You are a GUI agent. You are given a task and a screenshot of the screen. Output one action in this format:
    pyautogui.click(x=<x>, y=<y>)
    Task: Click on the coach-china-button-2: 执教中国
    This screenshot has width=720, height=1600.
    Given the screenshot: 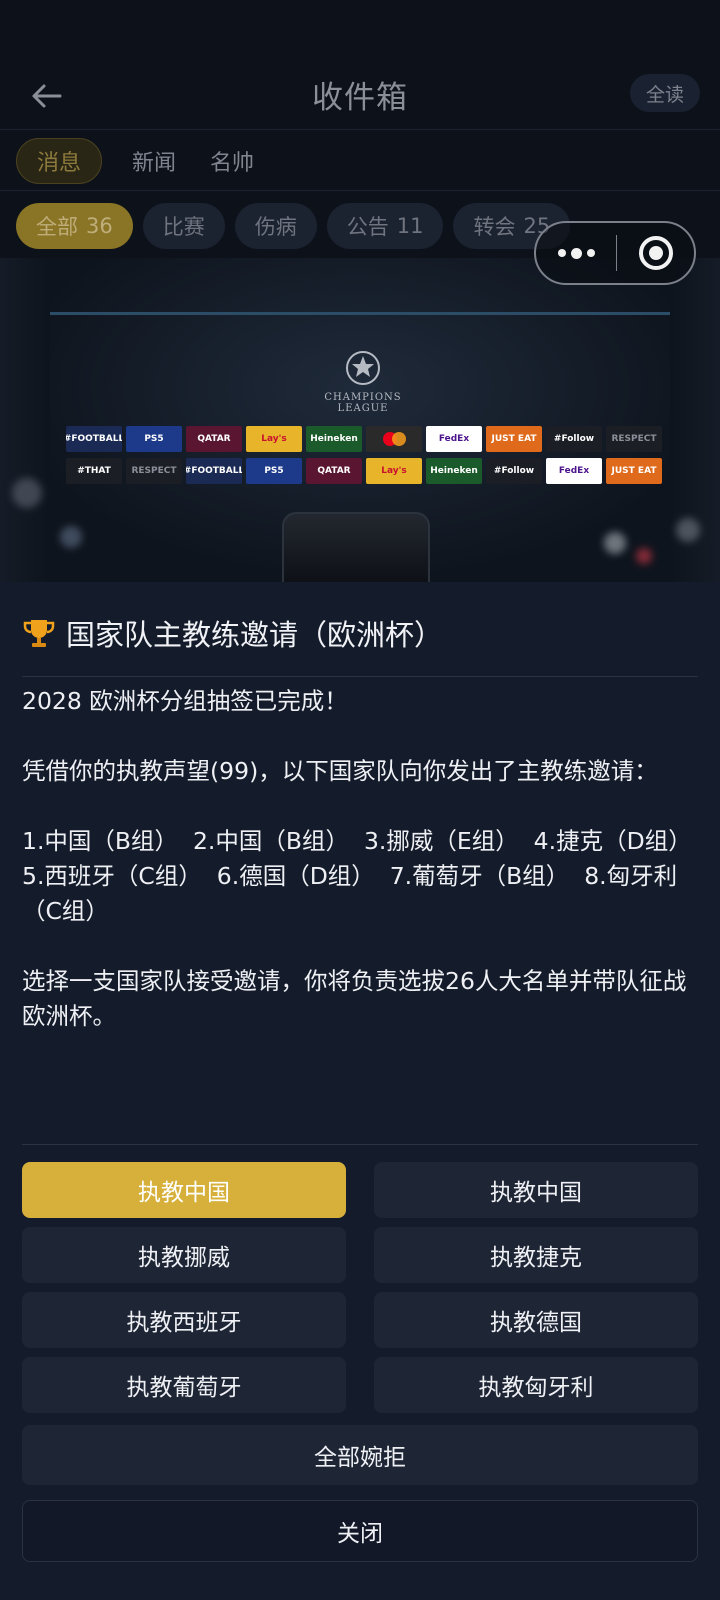 What is the action you would take?
    pyautogui.click(x=536, y=1190)
    